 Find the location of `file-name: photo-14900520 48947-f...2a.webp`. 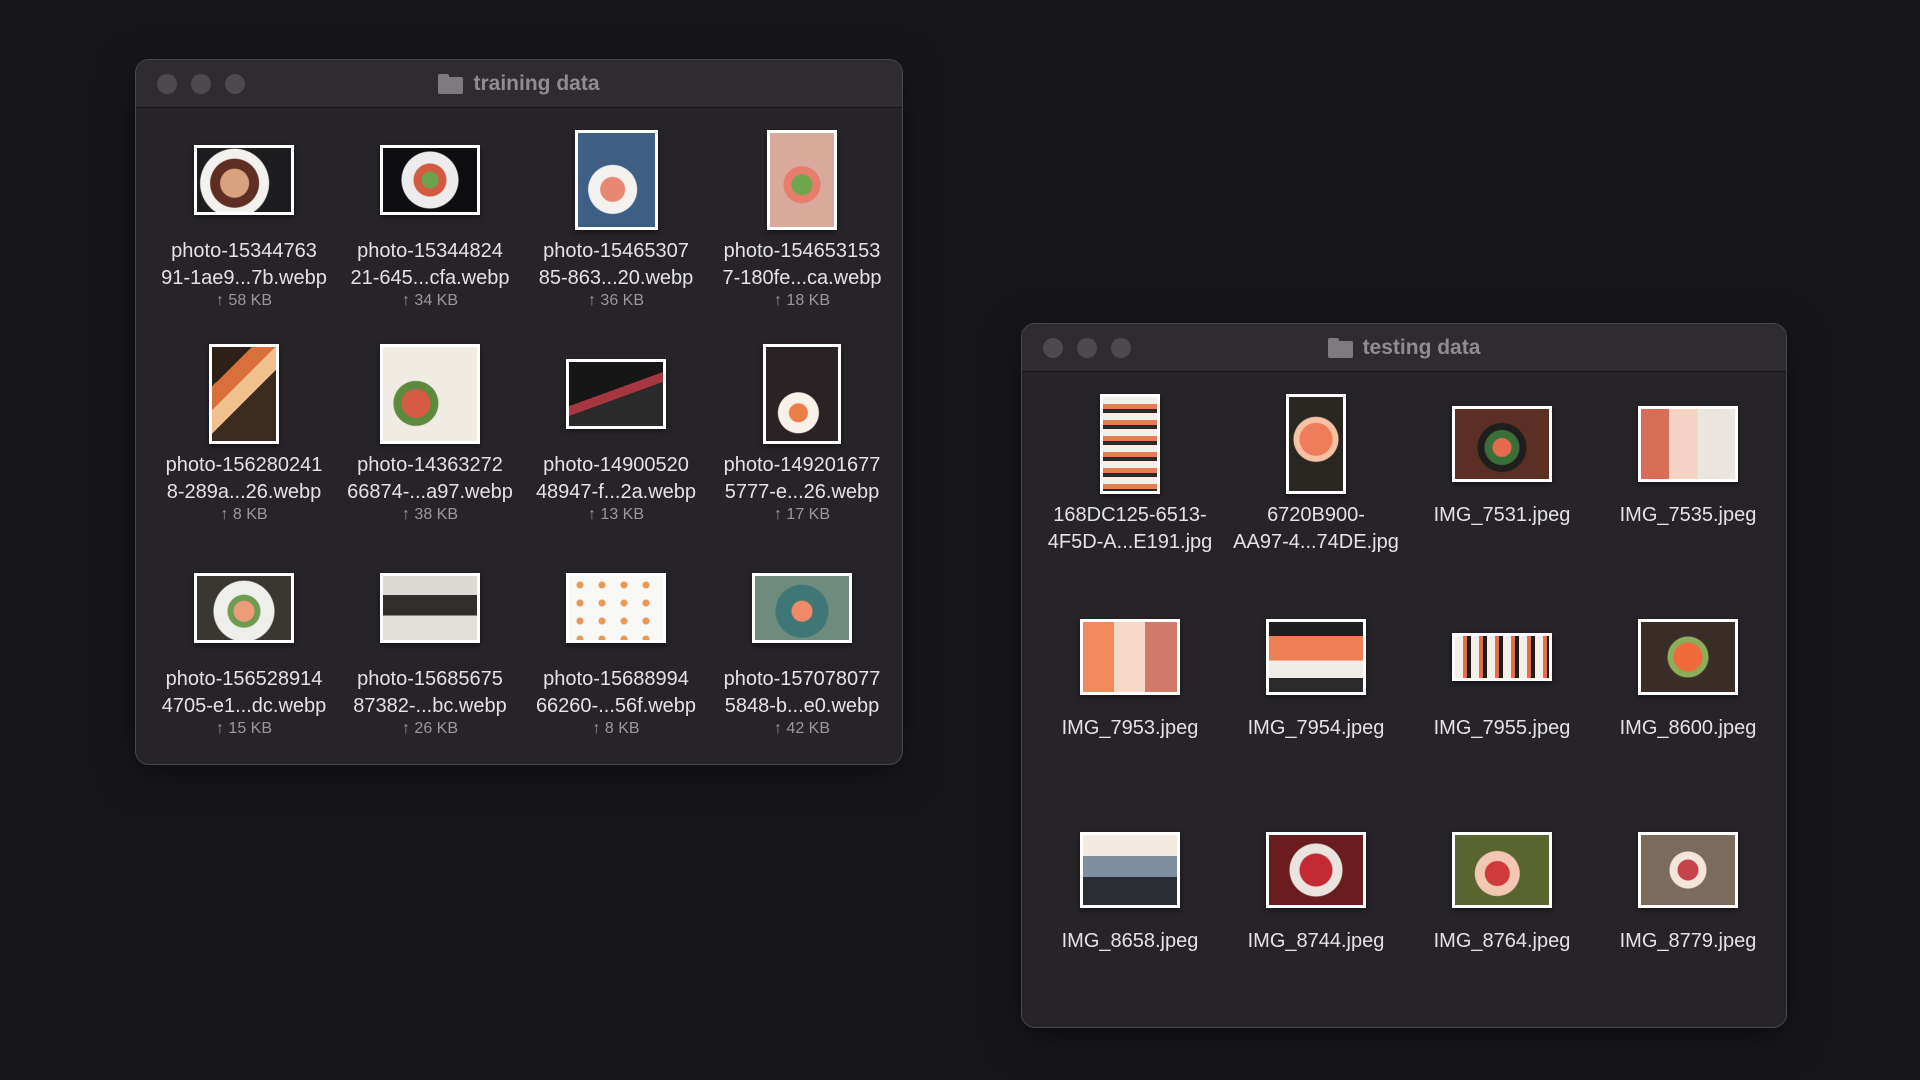

file-name: photo-14900520 48947-f...2a.webp is located at coordinates (616, 478).